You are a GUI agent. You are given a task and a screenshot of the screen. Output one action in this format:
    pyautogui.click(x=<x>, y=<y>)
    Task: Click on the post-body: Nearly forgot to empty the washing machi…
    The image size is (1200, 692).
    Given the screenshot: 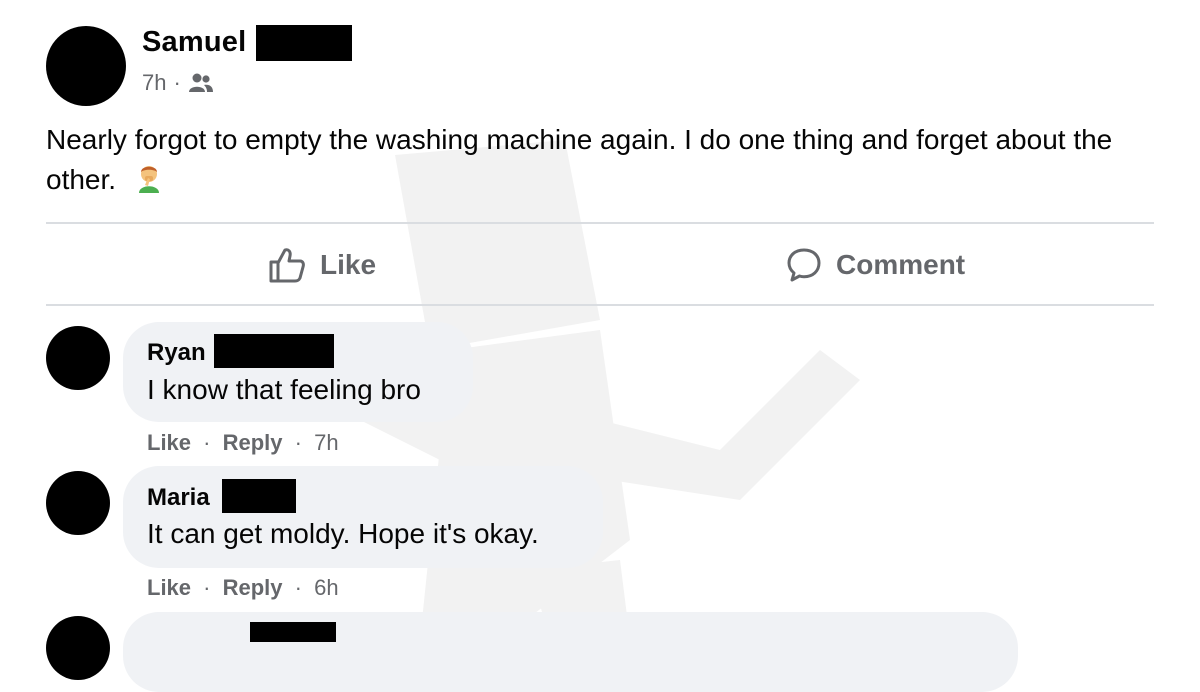 What is the action you would take?
    pyautogui.click(x=601, y=160)
    